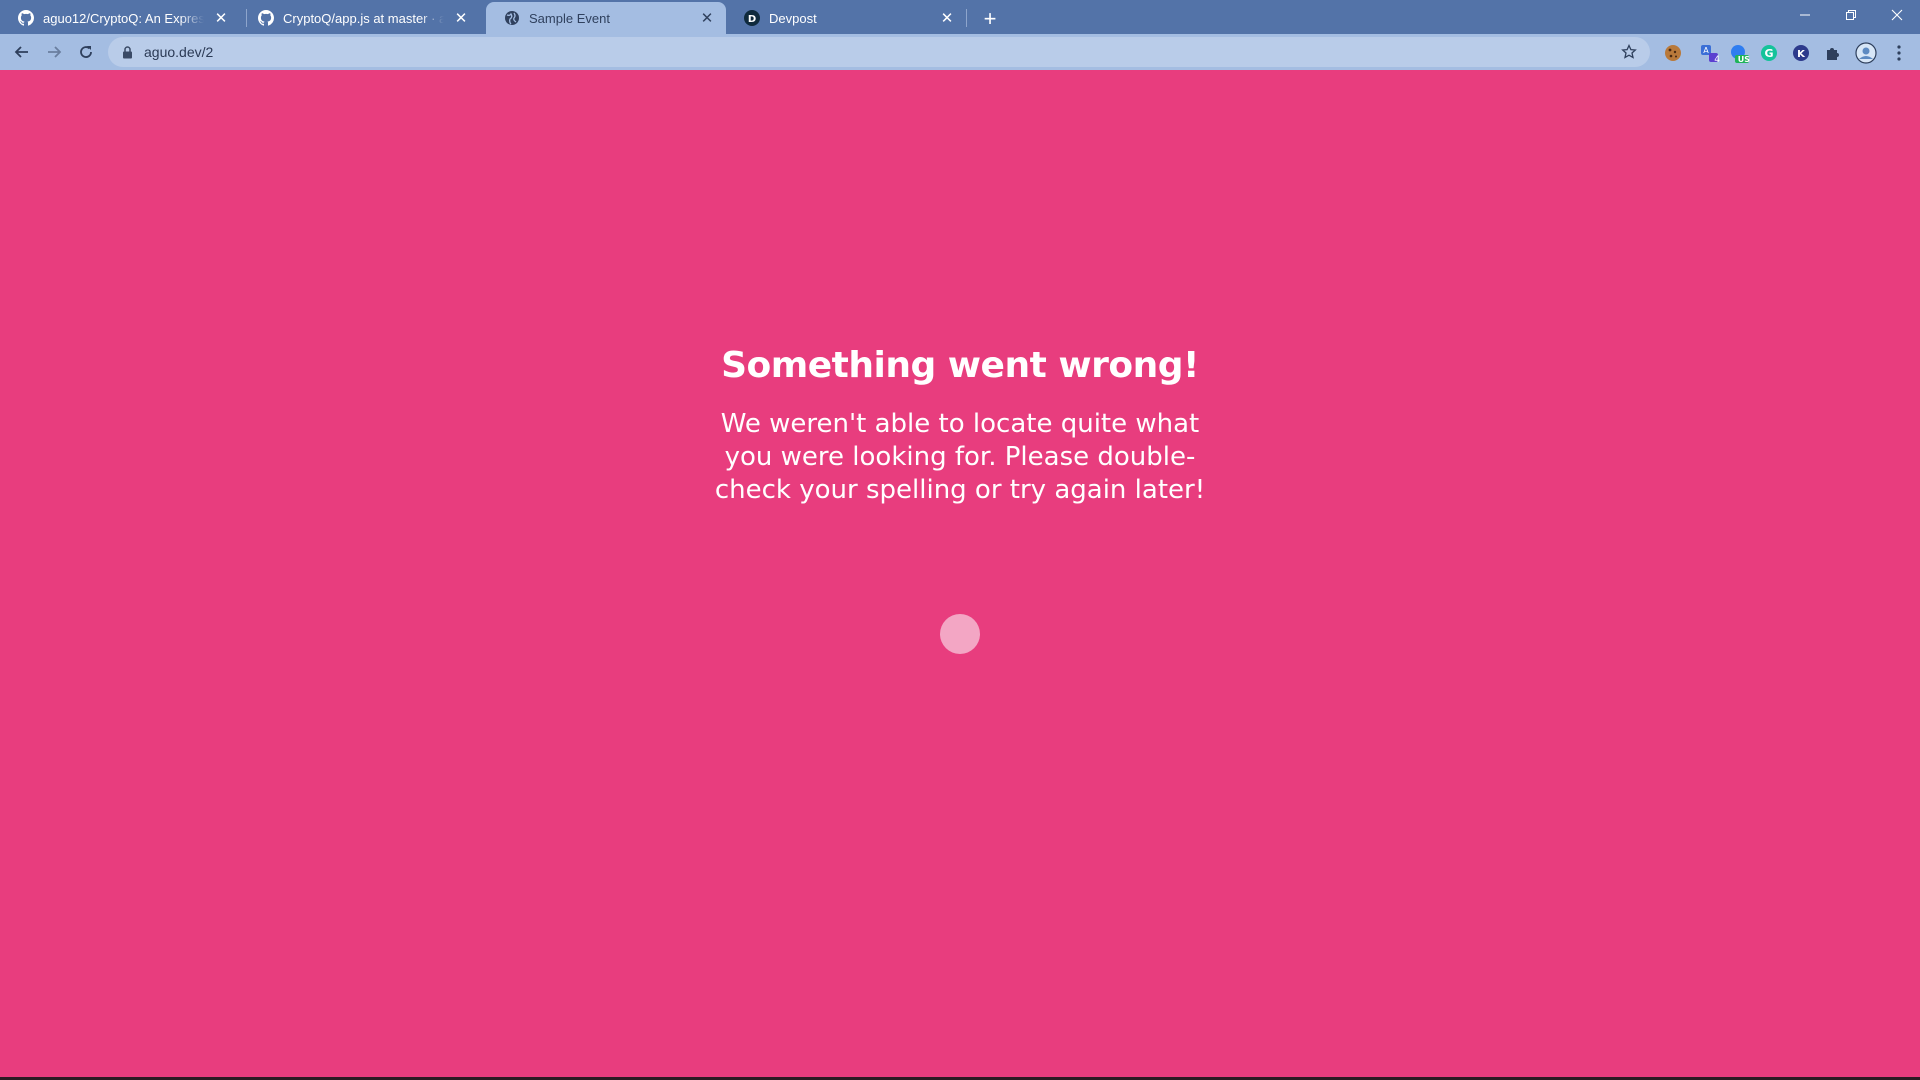 This screenshot has height=1080, width=1920. I want to click on reload-icon, so click(86, 52).